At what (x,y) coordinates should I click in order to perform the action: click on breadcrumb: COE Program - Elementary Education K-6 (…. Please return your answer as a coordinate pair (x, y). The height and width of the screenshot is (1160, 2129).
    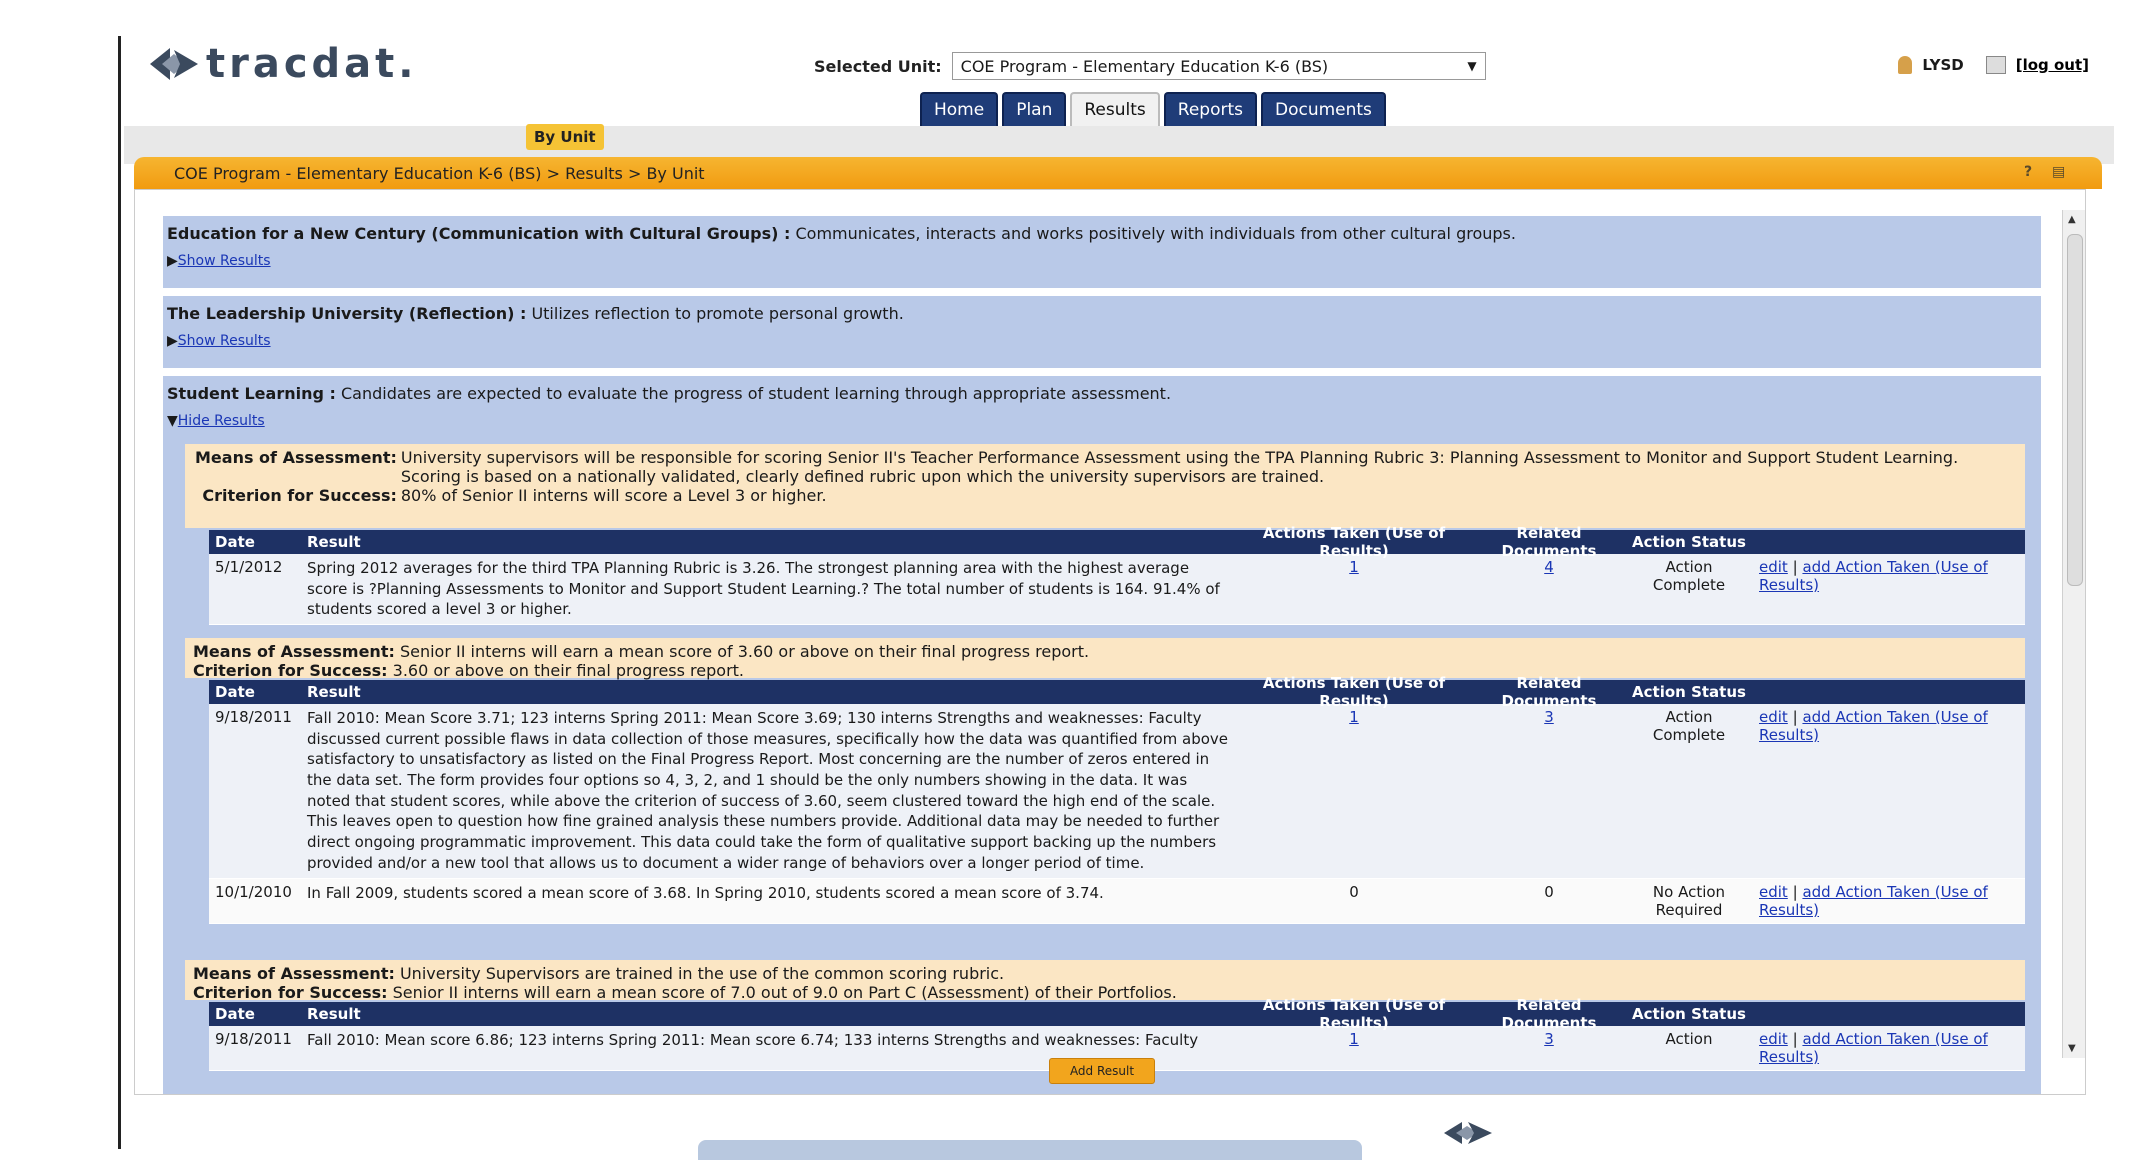
    Looking at the image, I should click on (439, 173).